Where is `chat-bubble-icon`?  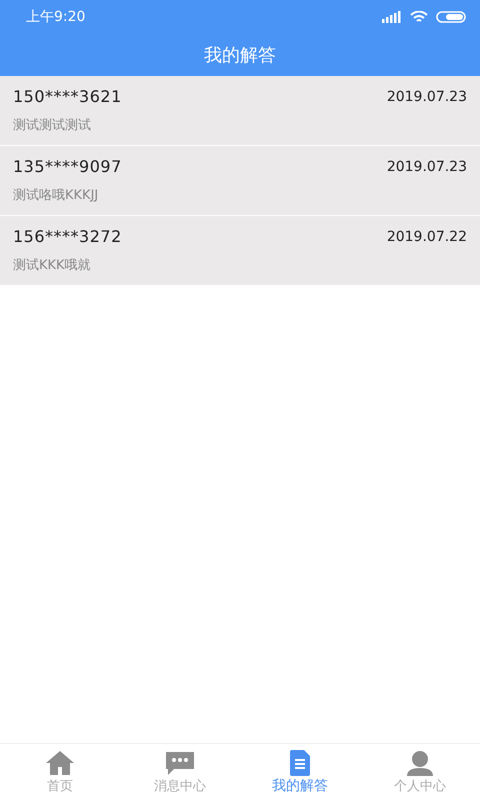 chat-bubble-icon is located at coordinates (180, 763).